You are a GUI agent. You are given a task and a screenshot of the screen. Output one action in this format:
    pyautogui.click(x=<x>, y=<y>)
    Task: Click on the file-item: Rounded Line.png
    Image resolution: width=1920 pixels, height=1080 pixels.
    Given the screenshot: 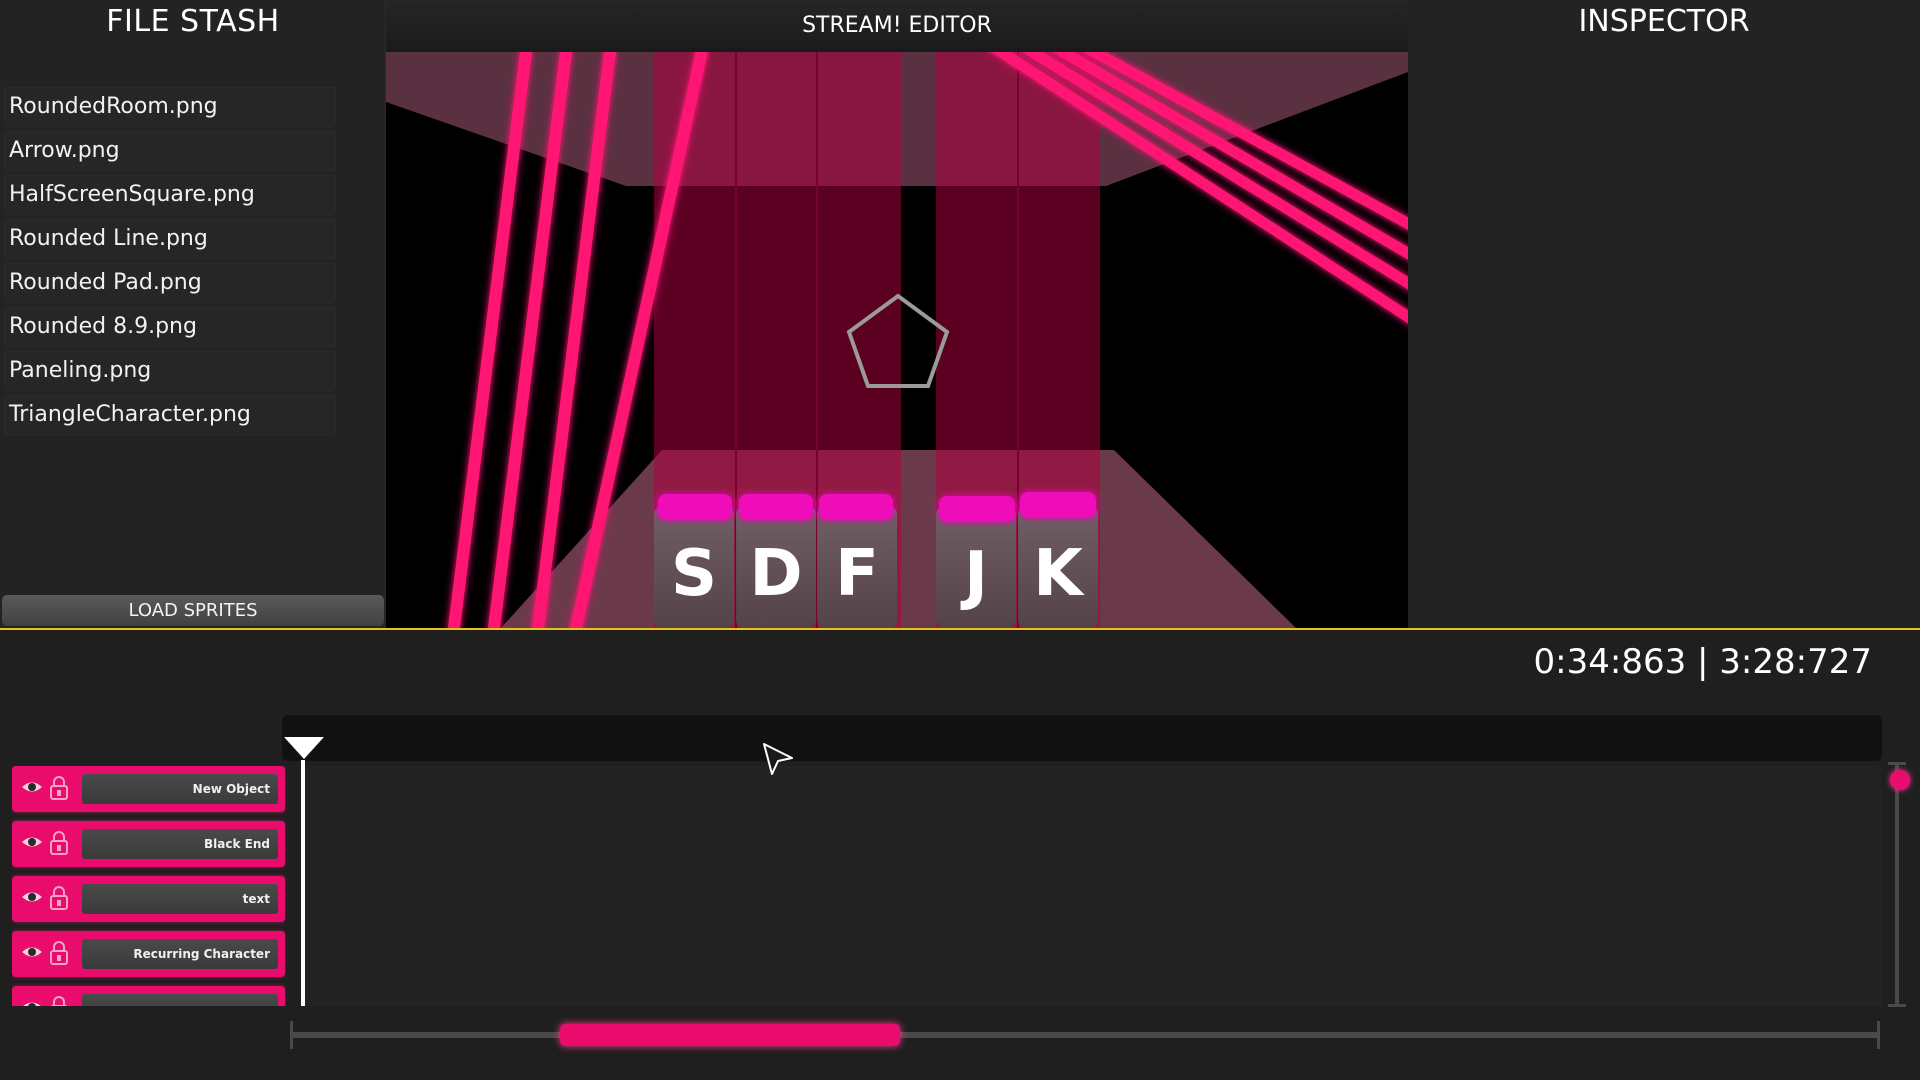 What is the action you would take?
    pyautogui.click(x=170, y=239)
    